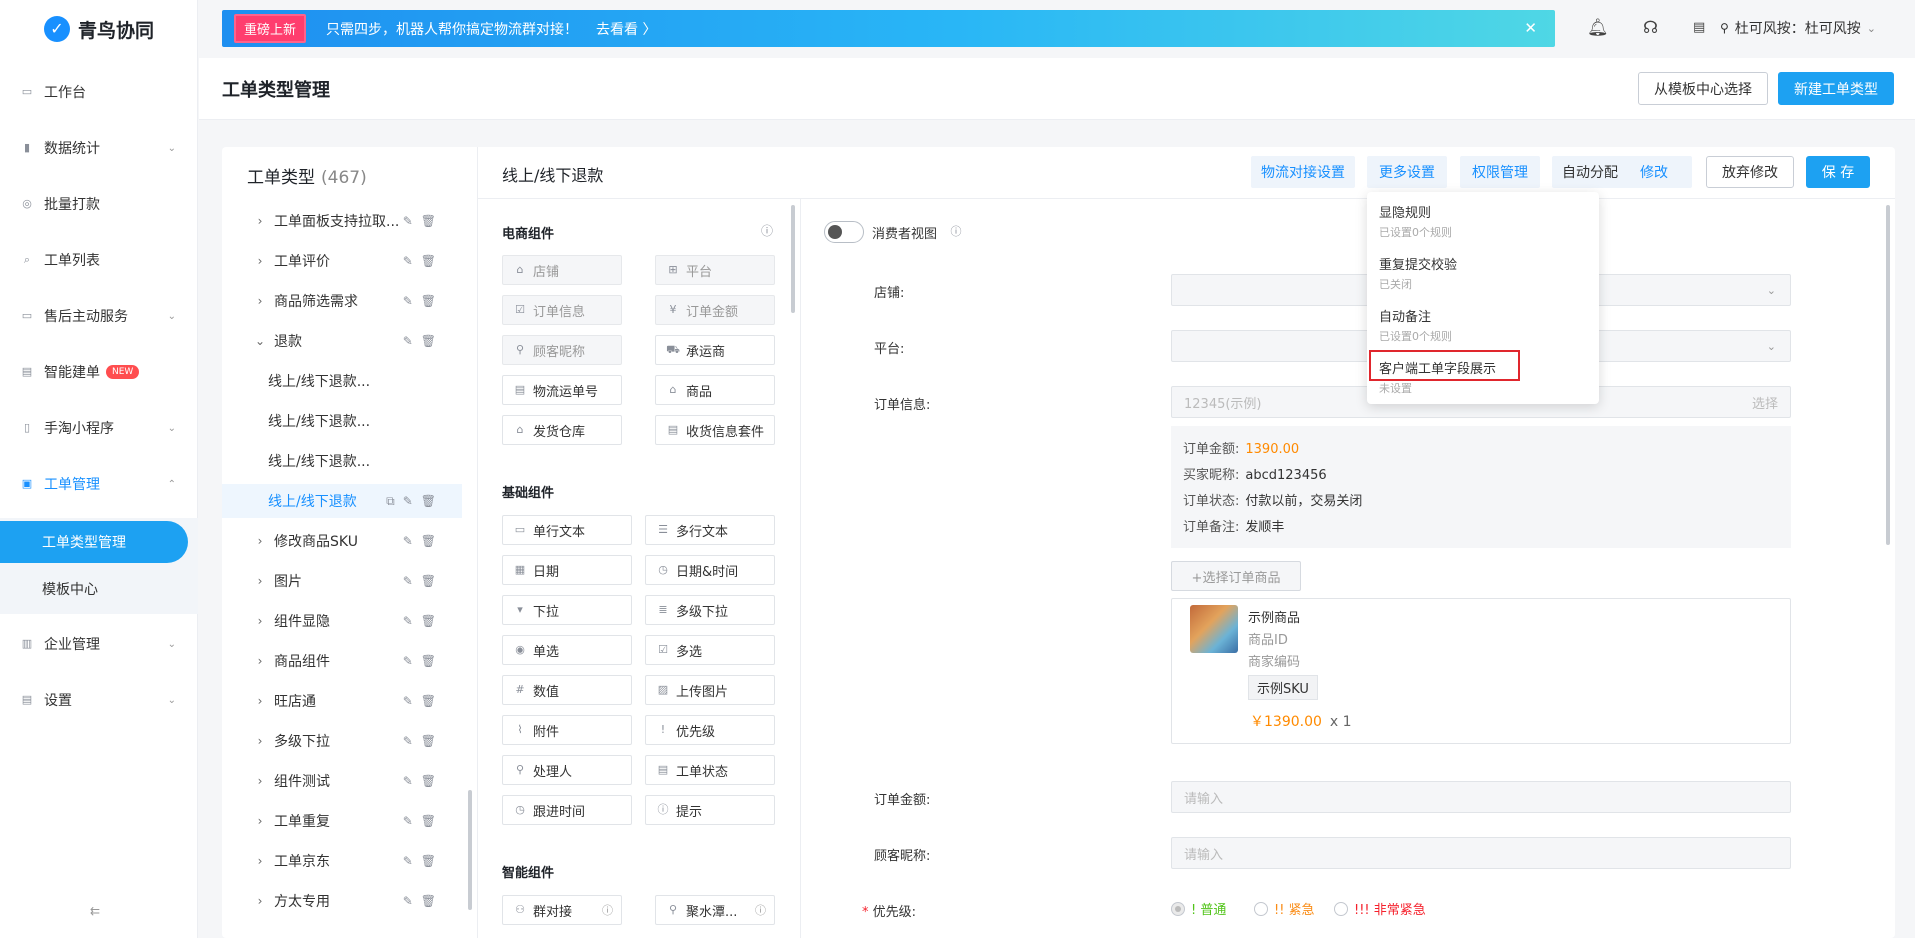 This screenshot has height=938, width=1915. What do you see at coordinates (390, 501) in the screenshot?
I see `copy-icon: ⧉` at bounding box center [390, 501].